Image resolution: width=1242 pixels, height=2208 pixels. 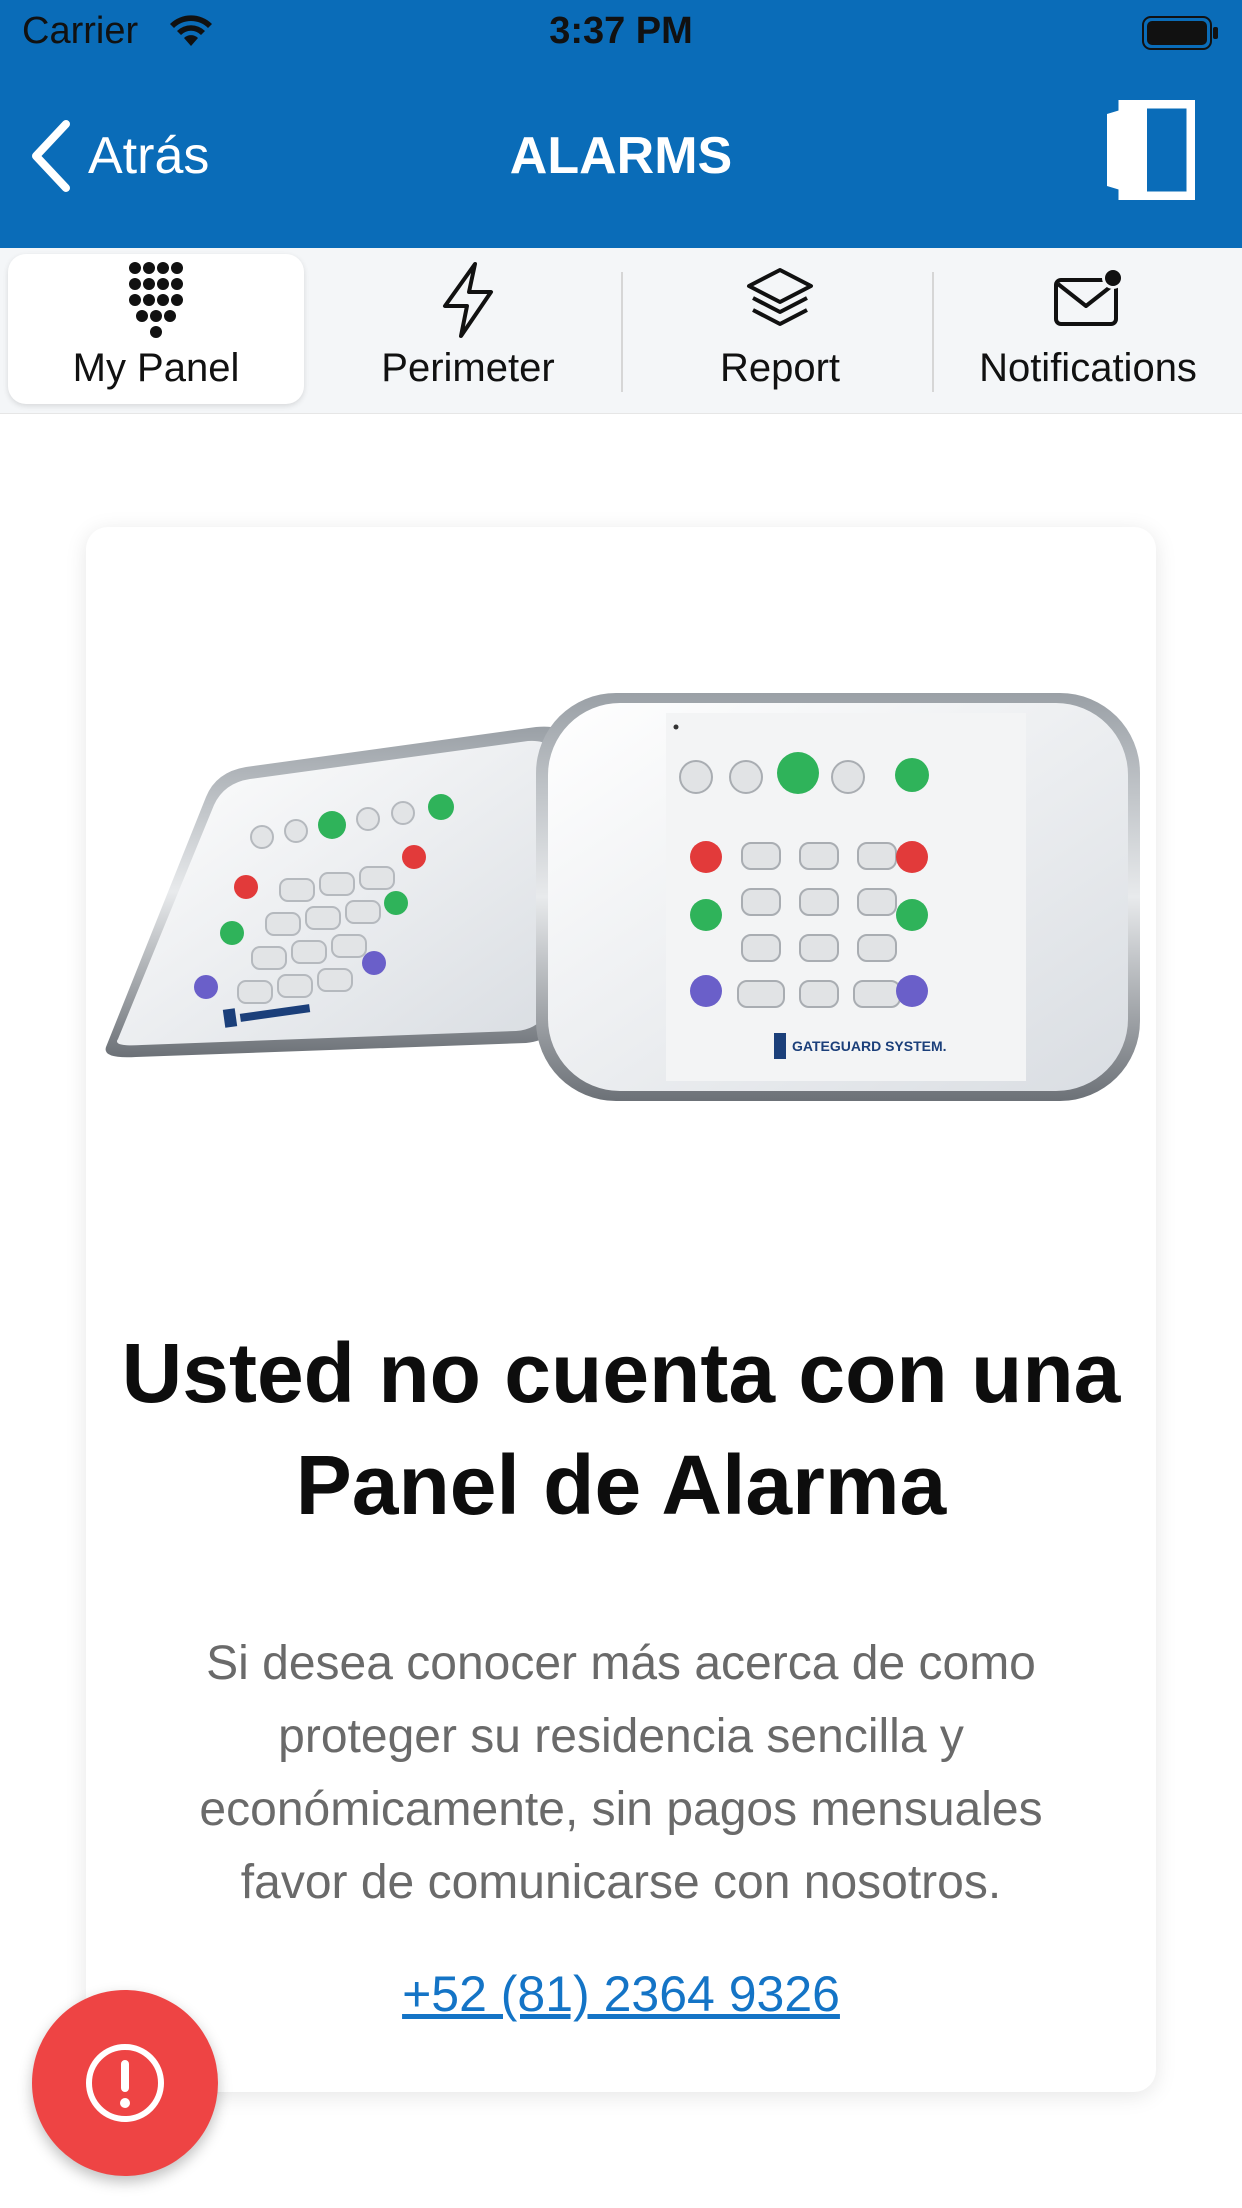 I want to click on panel-left-view, so click(x=340, y=892).